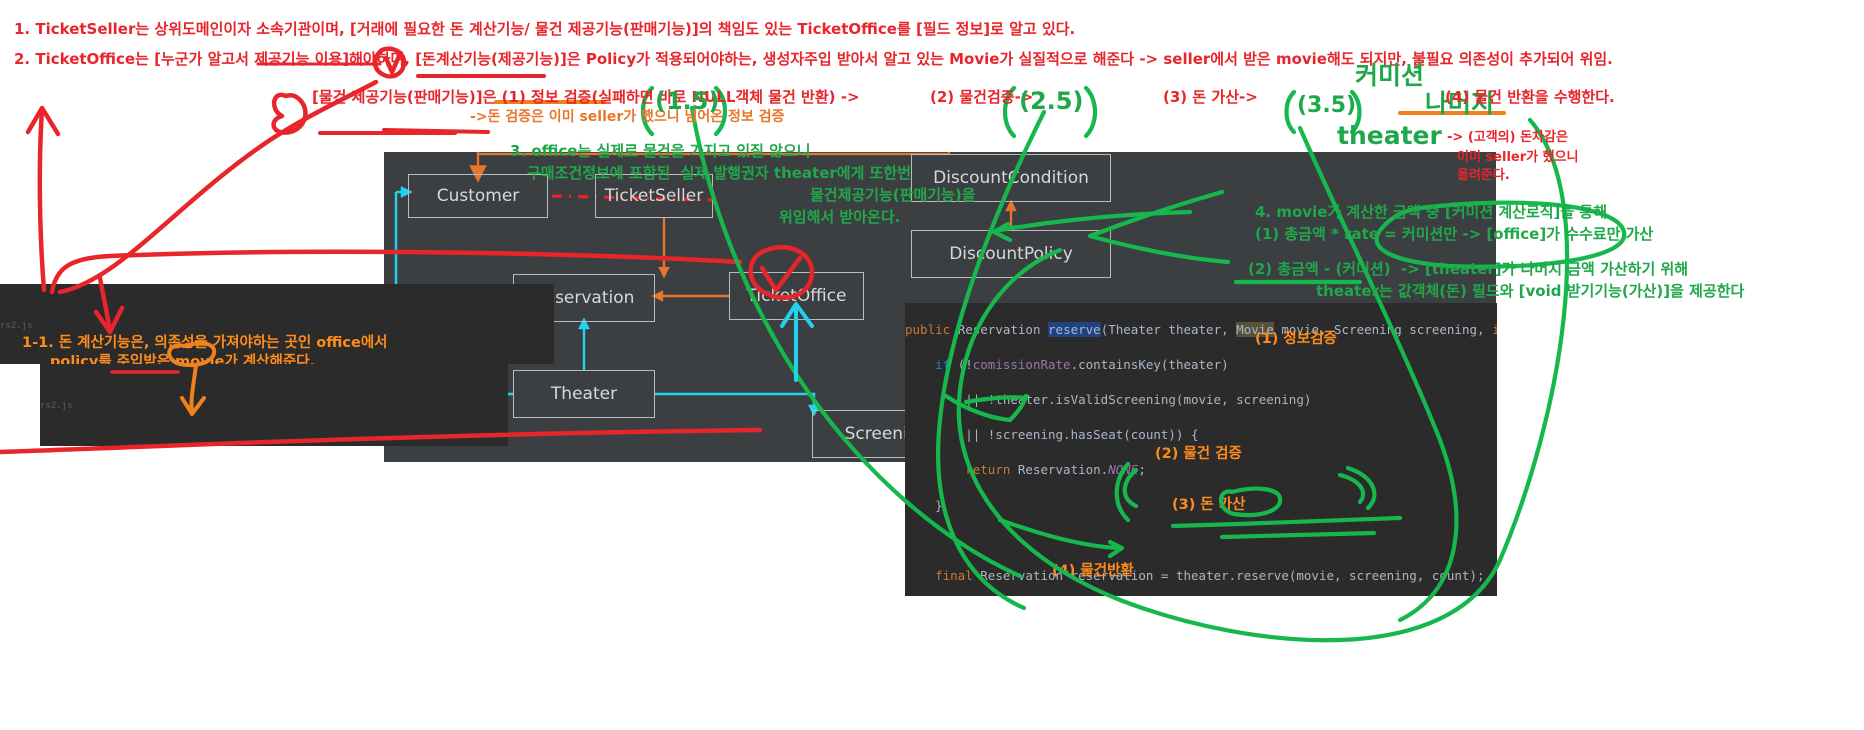 This screenshot has width=1864, height=730. I want to click on uml-box-label: TicketOffice, so click(796, 296).